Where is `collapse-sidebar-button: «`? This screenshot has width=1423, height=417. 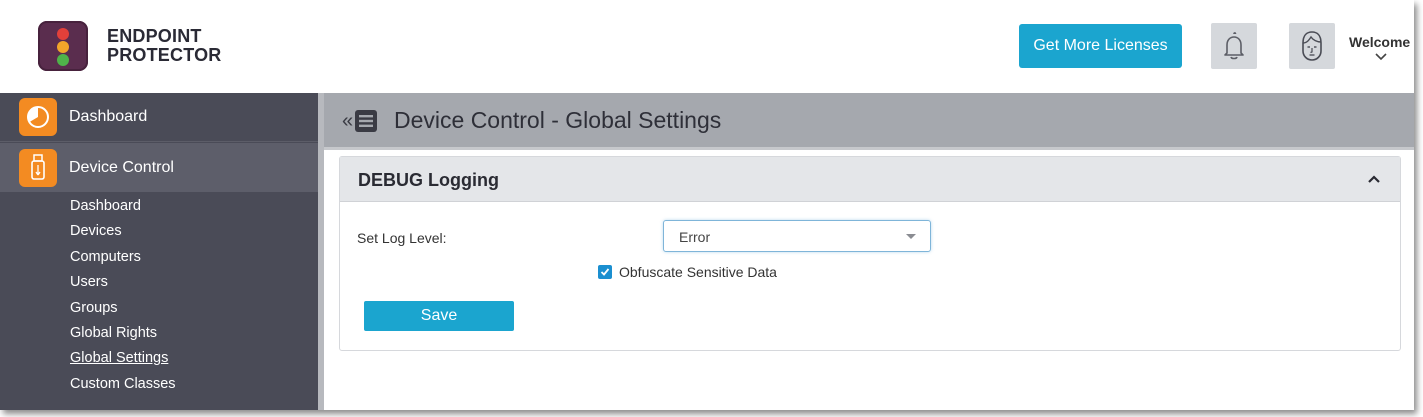 collapse-sidebar-button: « is located at coordinates (360, 121).